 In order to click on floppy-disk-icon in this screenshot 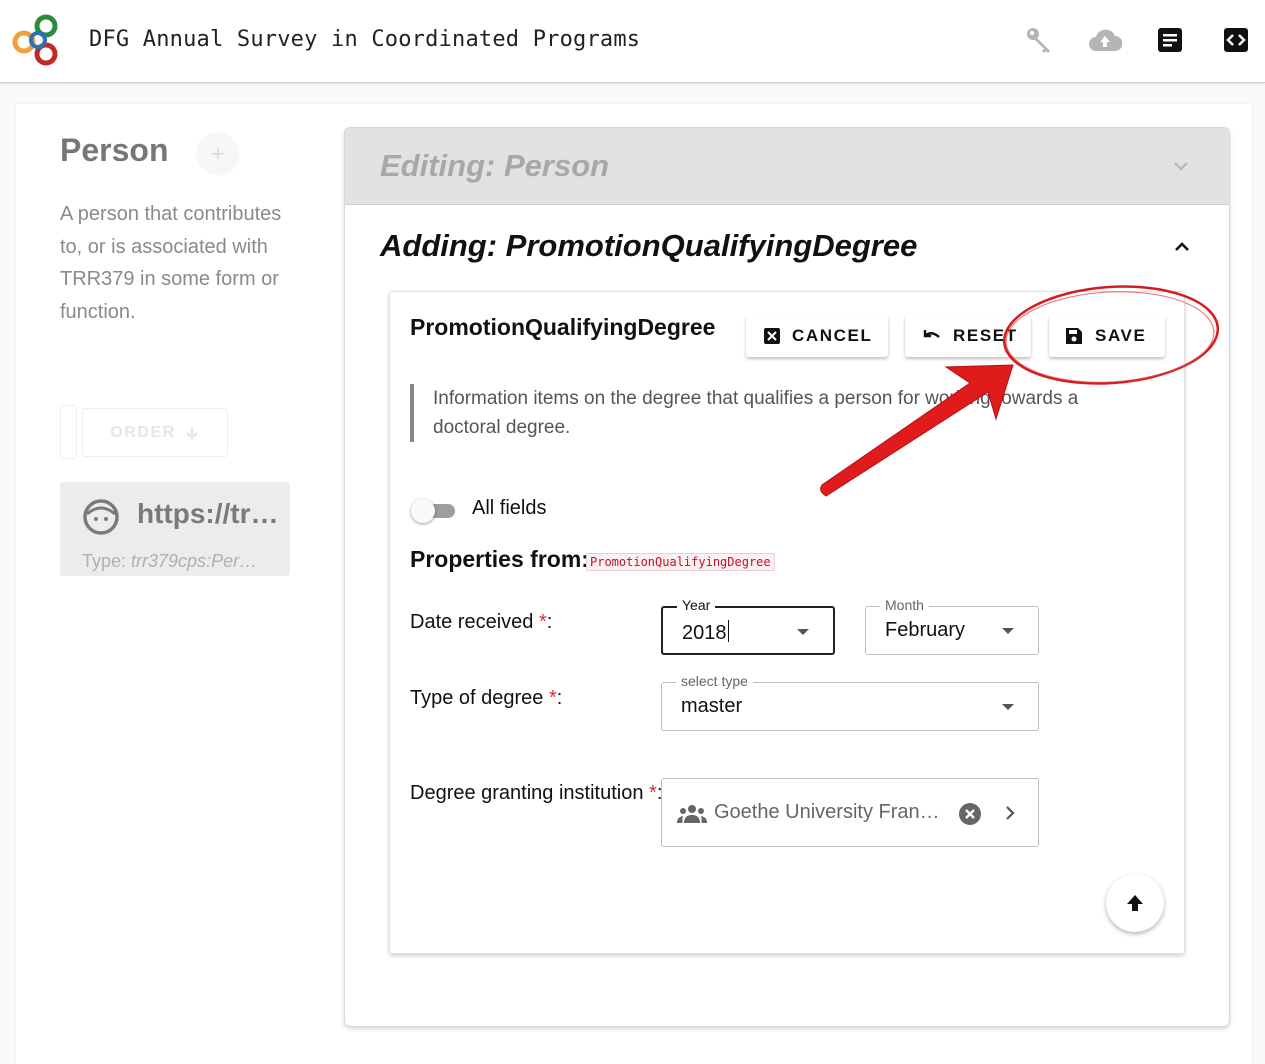, I will do `click(1074, 336)`.